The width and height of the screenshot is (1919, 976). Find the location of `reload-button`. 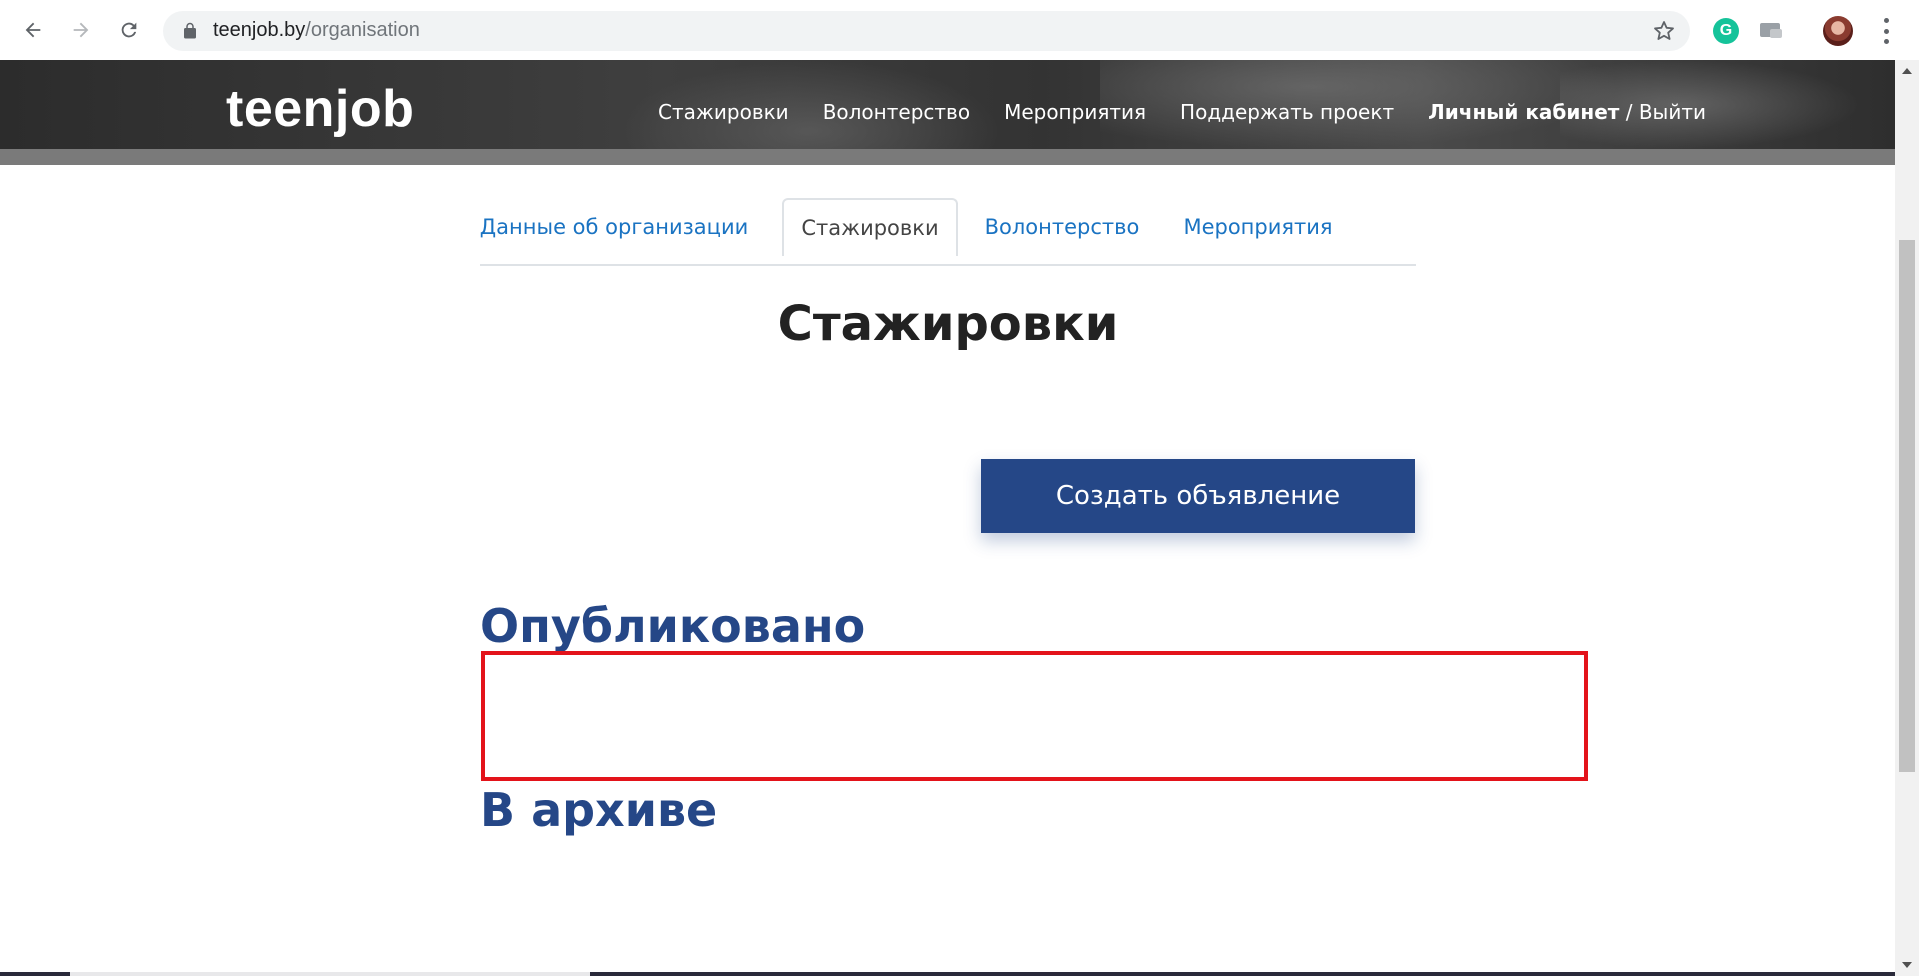

reload-button is located at coordinates (129, 30).